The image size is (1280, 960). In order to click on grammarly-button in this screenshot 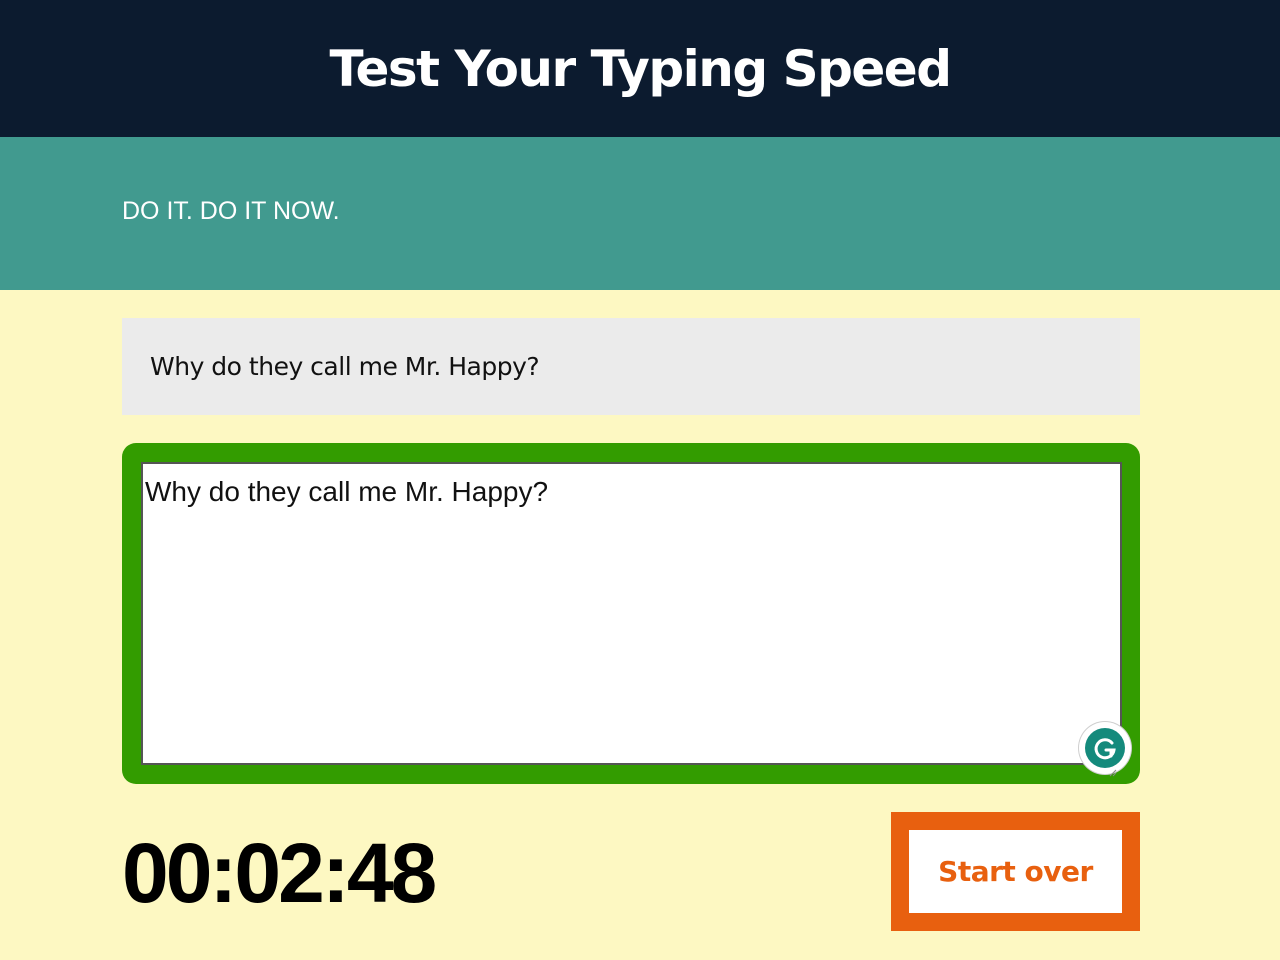, I will do `click(1105, 748)`.